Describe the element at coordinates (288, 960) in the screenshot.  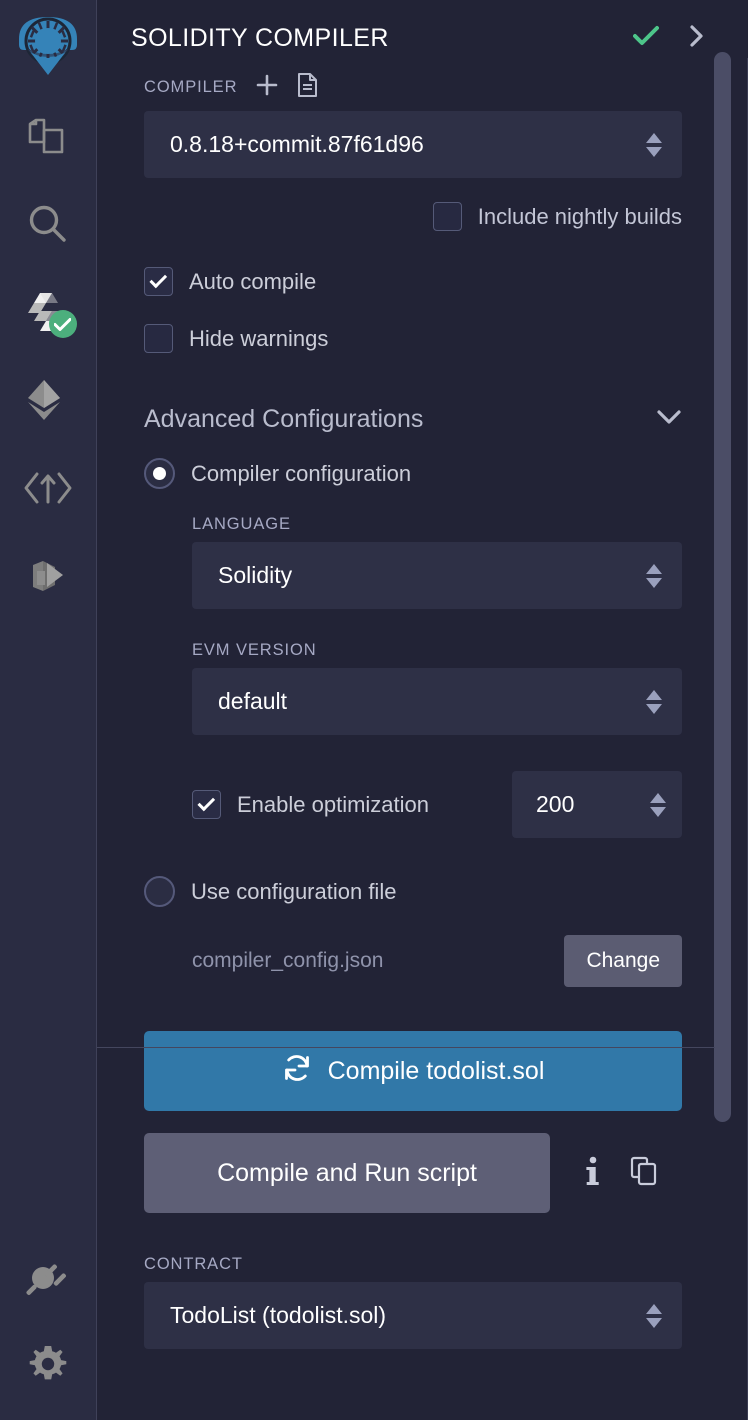
I see `config-file-name: compiler_config.json` at that location.